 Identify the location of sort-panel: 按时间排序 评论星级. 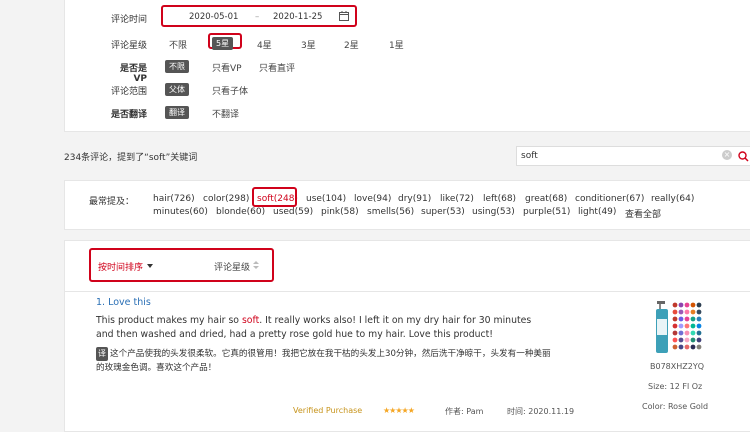
(407, 266).